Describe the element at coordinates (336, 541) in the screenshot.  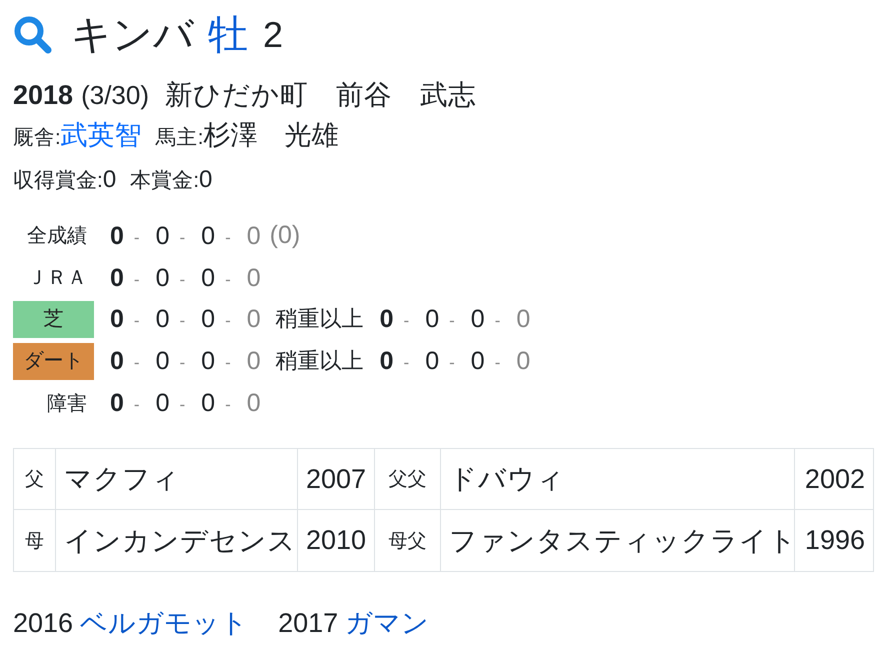
I see `year-cell: 2010` at that location.